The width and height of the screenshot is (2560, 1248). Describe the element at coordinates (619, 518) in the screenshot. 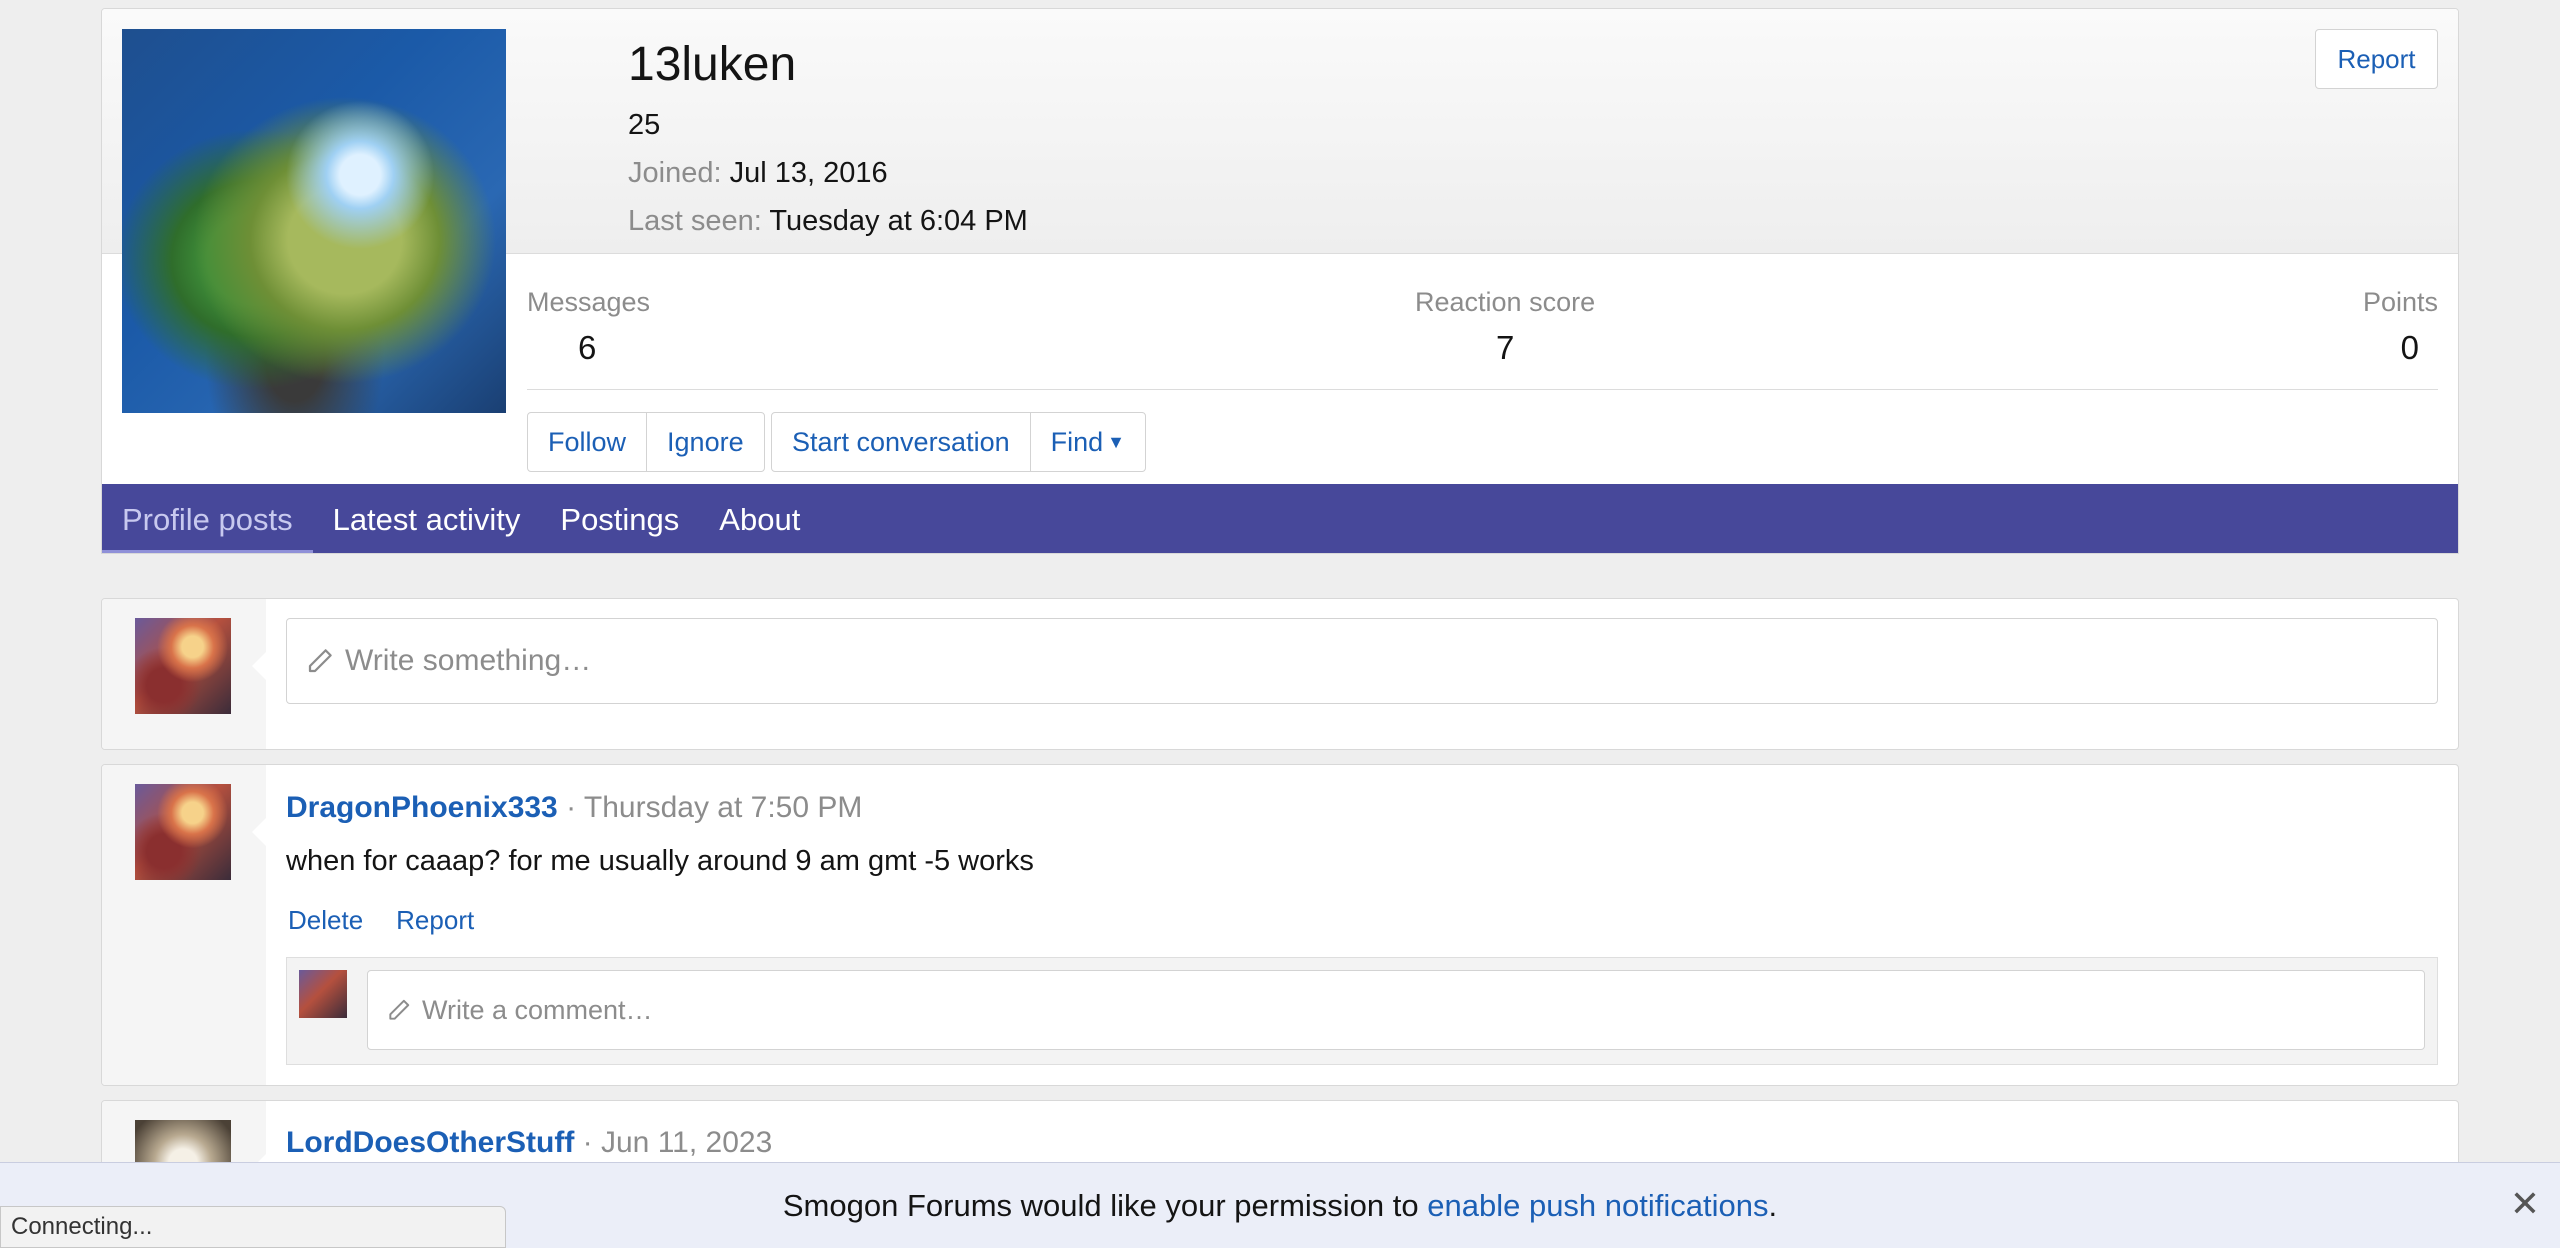

I see `tab-postings: Postings` at that location.